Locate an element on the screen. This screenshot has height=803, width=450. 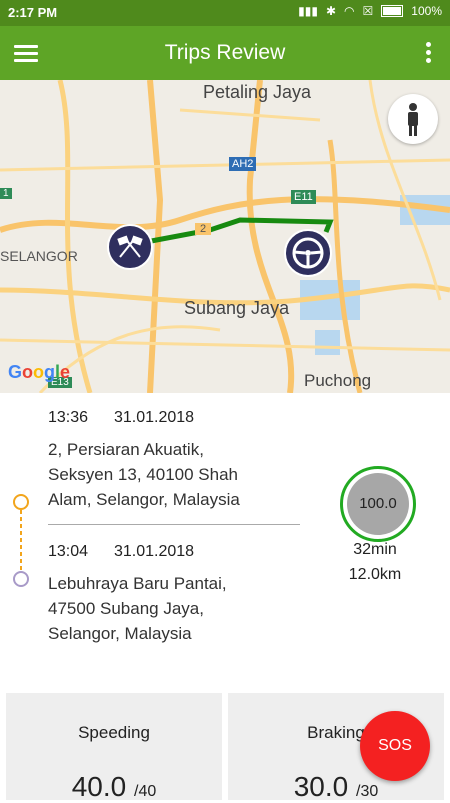
trip-score-value: 100.0 is located at coordinates (378, 504).